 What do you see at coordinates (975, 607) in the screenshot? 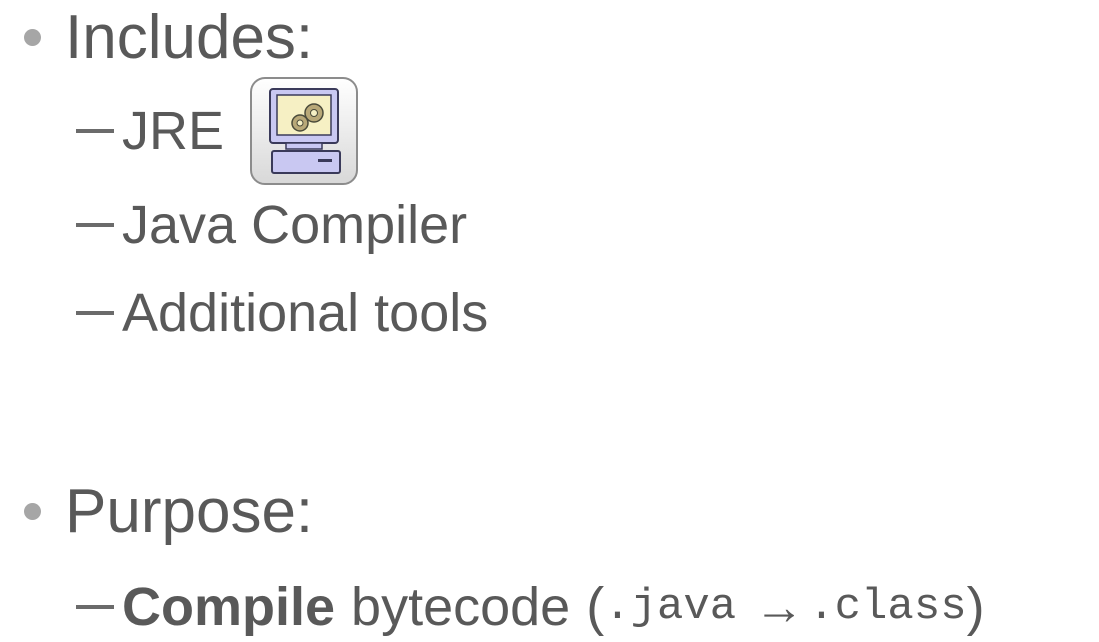
I see `close-paren: )` at bounding box center [975, 607].